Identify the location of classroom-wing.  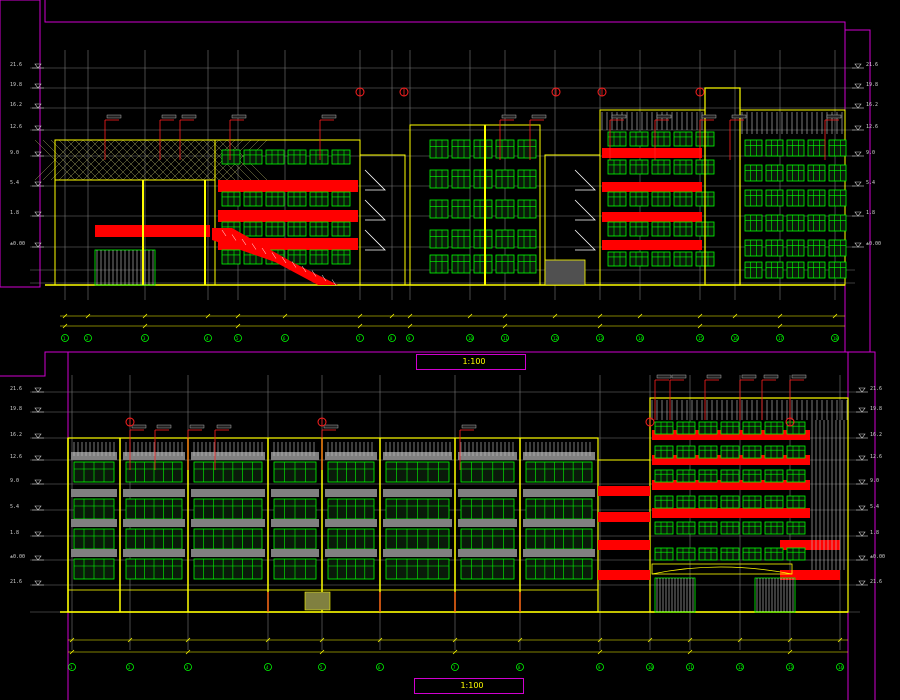
(333, 525).